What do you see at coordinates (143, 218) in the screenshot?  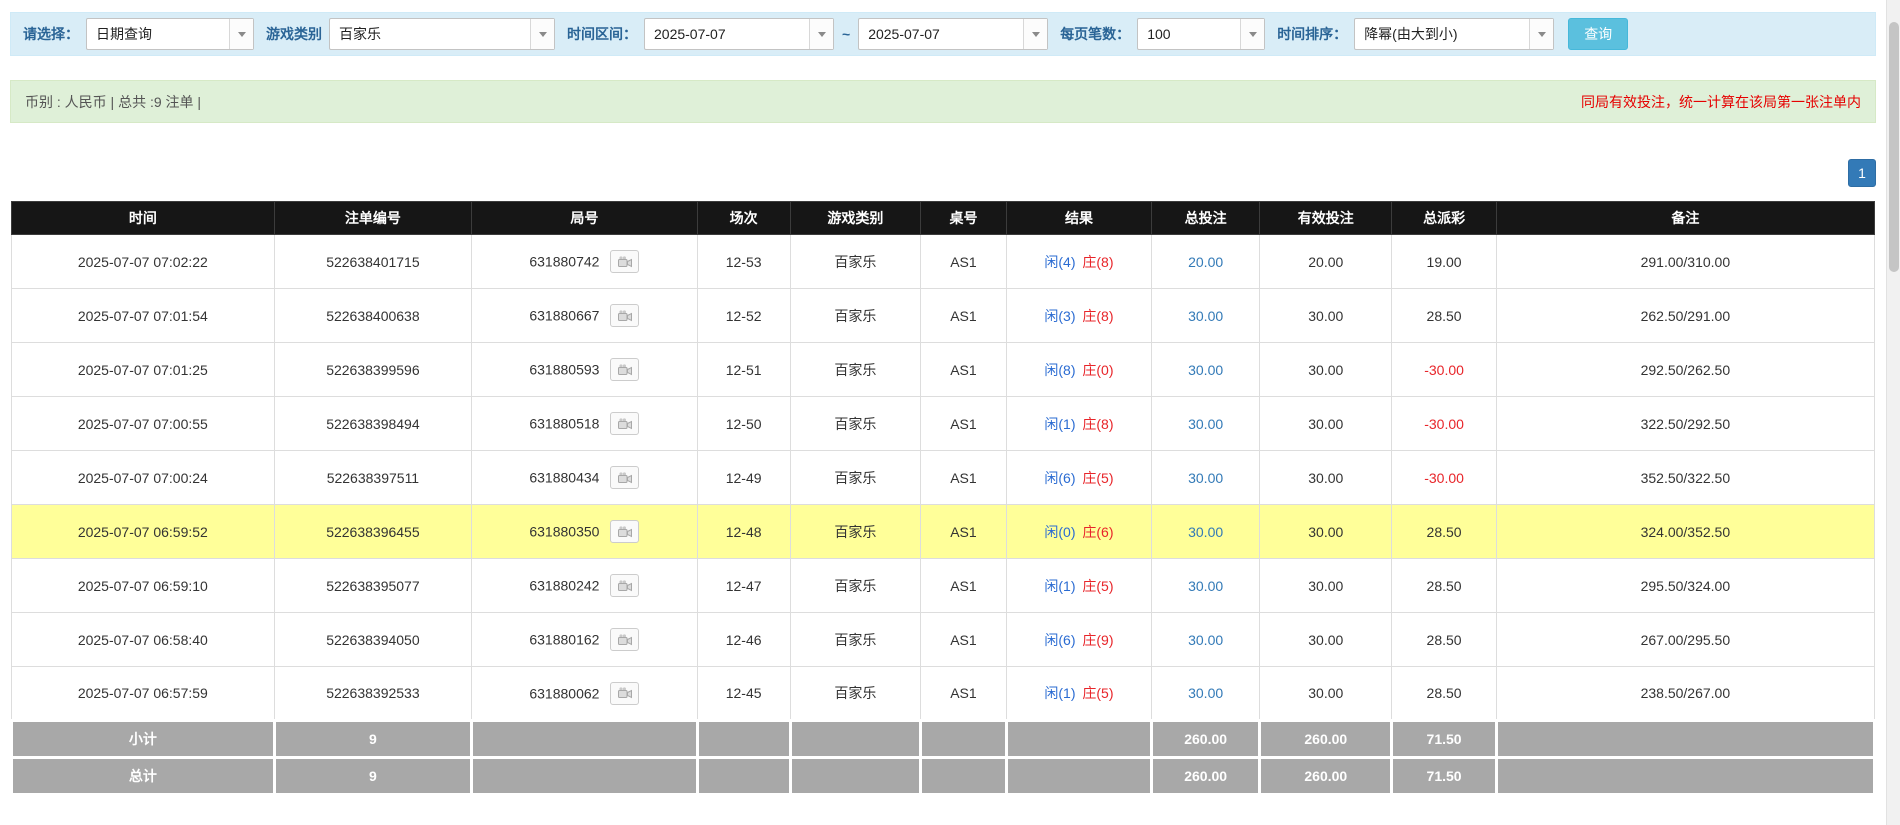 I see `header-time: 时间` at bounding box center [143, 218].